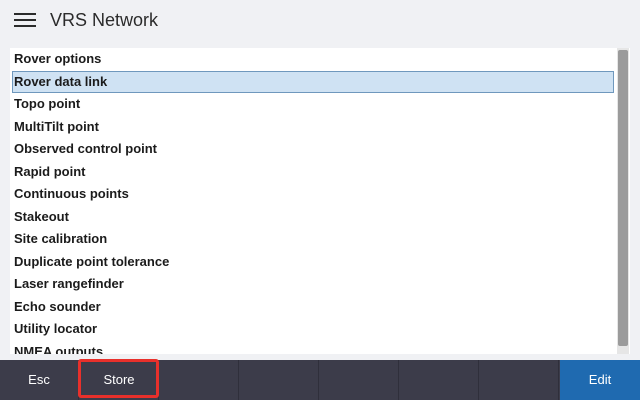 The image size is (640, 400). I want to click on list-item-duplicate-point-tolerance: Duplicate point tolerance, so click(313, 262).